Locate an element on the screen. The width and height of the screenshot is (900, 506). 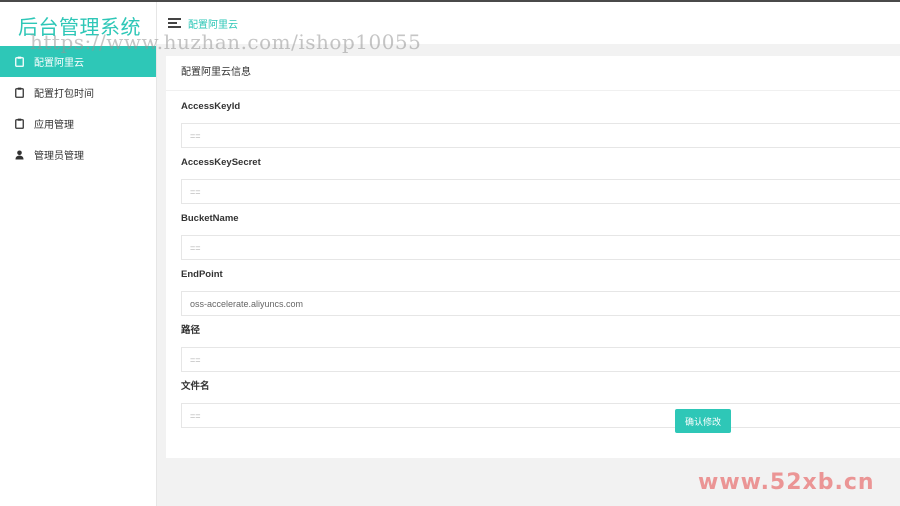
menu-toggle-icon is located at coordinates (174, 23).